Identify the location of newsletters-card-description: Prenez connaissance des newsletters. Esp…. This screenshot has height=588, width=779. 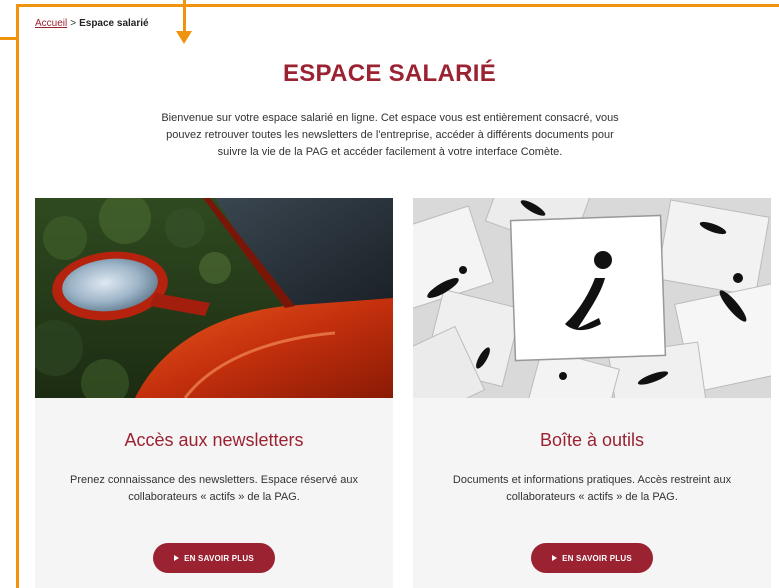
(214, 488).